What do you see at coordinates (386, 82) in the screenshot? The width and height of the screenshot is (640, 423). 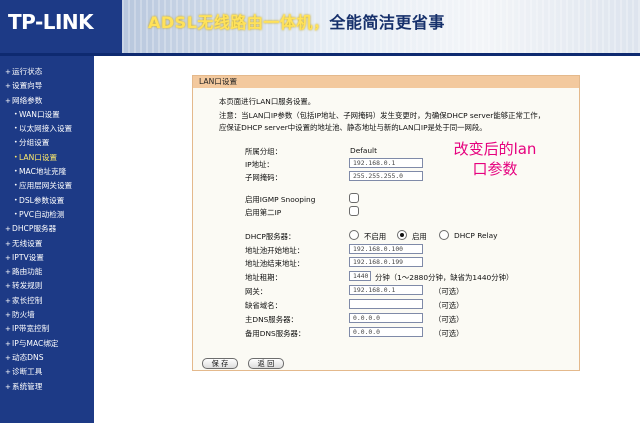 I see `panel-title: LAN口设置` at bounding box center [386, 82].